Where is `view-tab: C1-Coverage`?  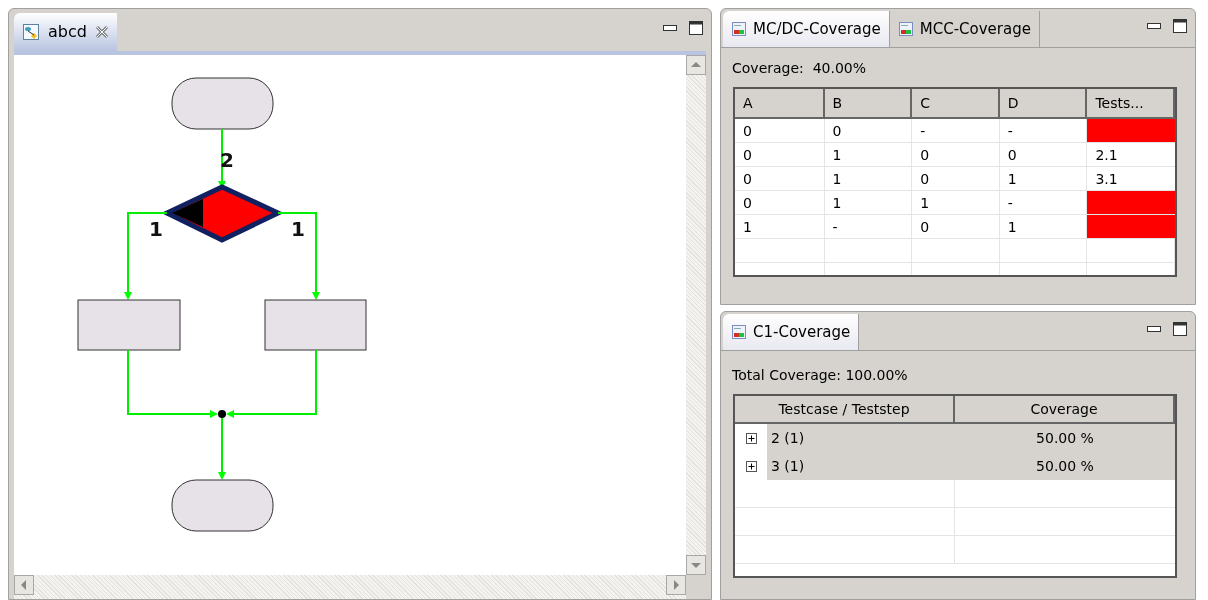 view-tab: C1-Coverage is located at coordinates (791, 332).